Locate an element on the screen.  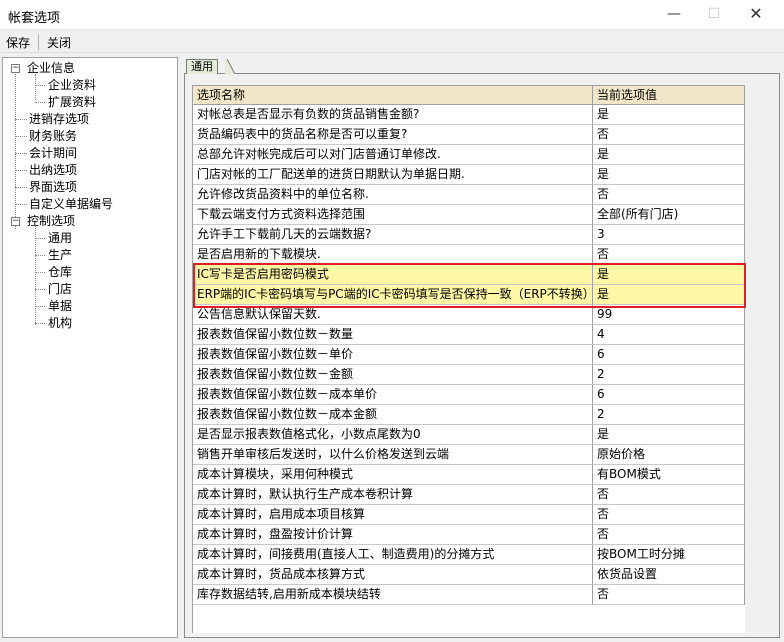
table-row: ERP端的IC卡密码填写与PC端的IC卡密码填写是否保持一致（ERP不转换）是 is located at coordinates (469, 295).